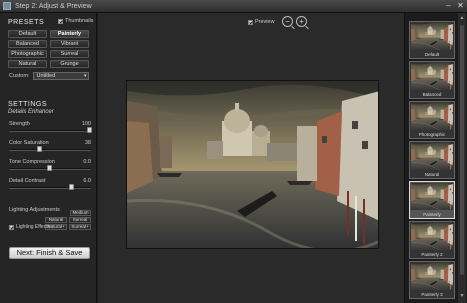 This screenshot has height=303, width=467. I want to click on slider-value: 0.0, so click(87, 162).